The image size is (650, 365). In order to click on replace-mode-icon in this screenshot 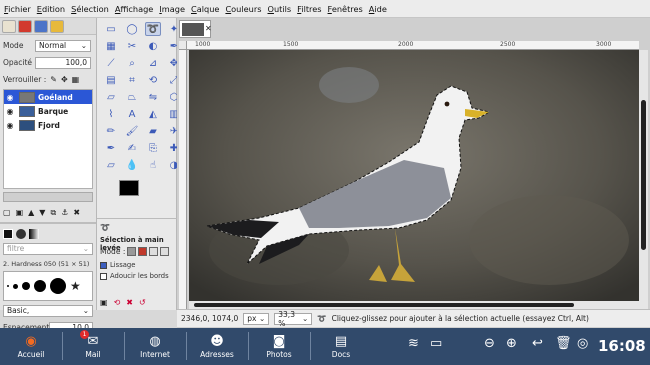, I will do `click(132, 251)`.